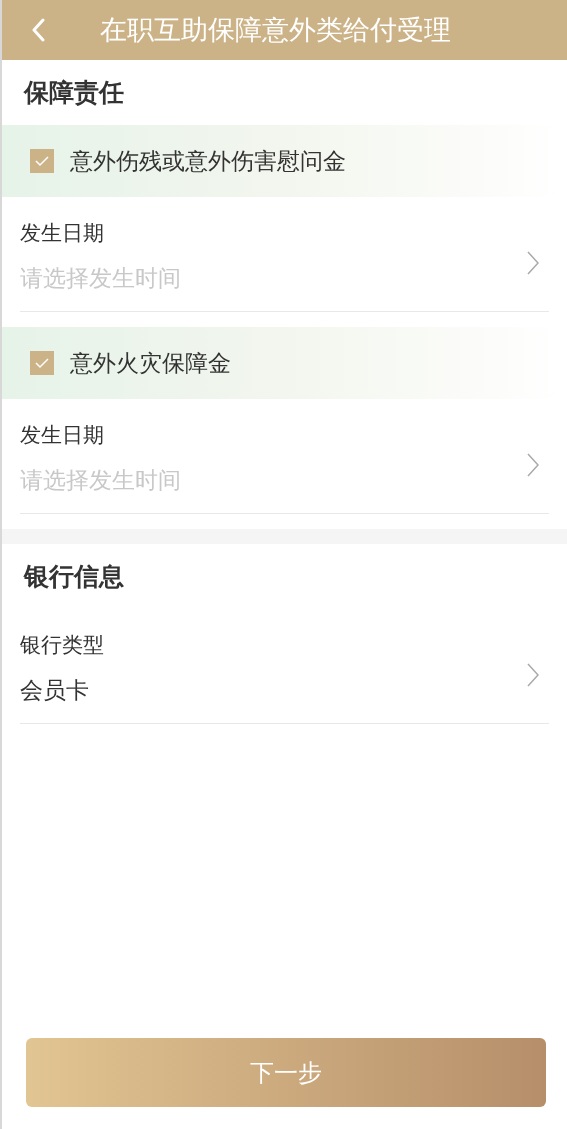 The height and width of the screenshot is (1129, 567). I want to click on field-label: 银行类型, so click(62, 645).